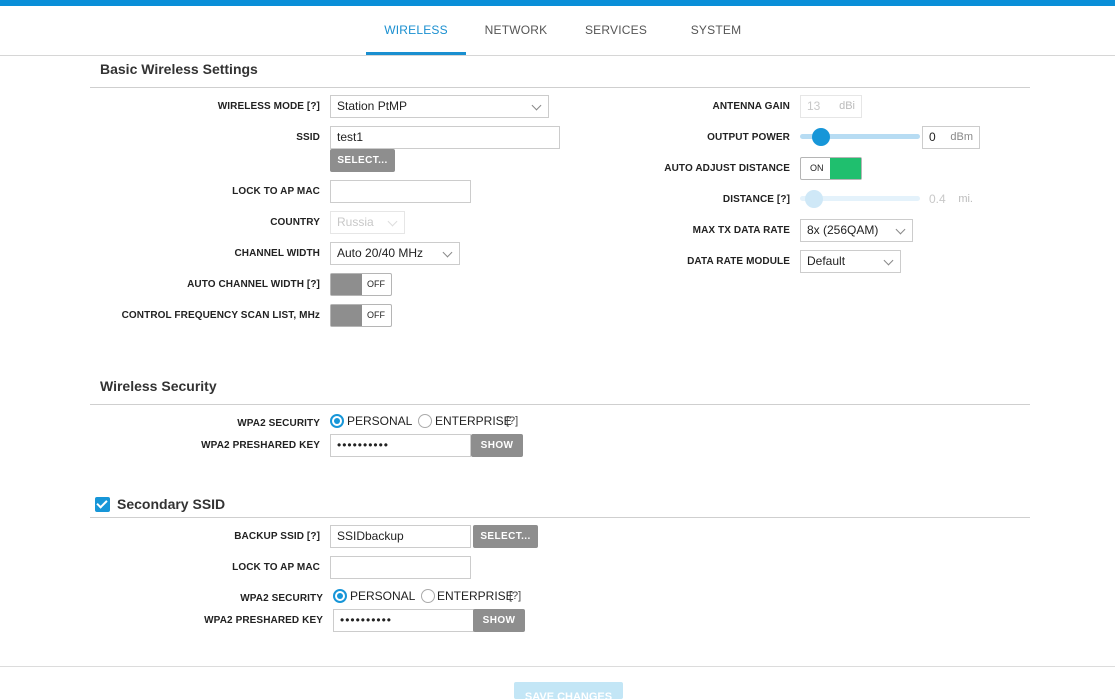 The image size is (1115, 699). What do you see at coordinates (277, 536) in the screenshot?
I see `backup-ssid-label: BACKUP SSID [?]` at bounding box center [277, 536].